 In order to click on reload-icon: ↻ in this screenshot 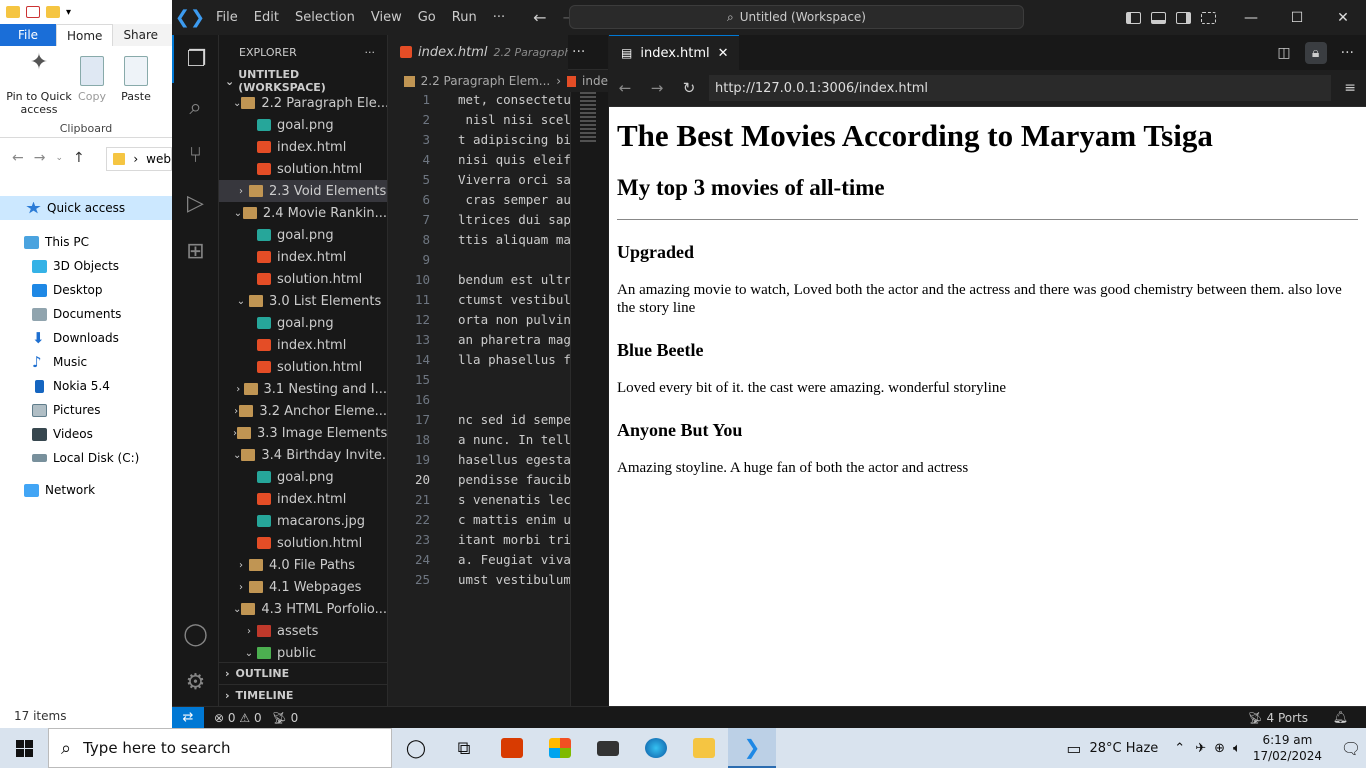, I will do `click(689, 88)`.